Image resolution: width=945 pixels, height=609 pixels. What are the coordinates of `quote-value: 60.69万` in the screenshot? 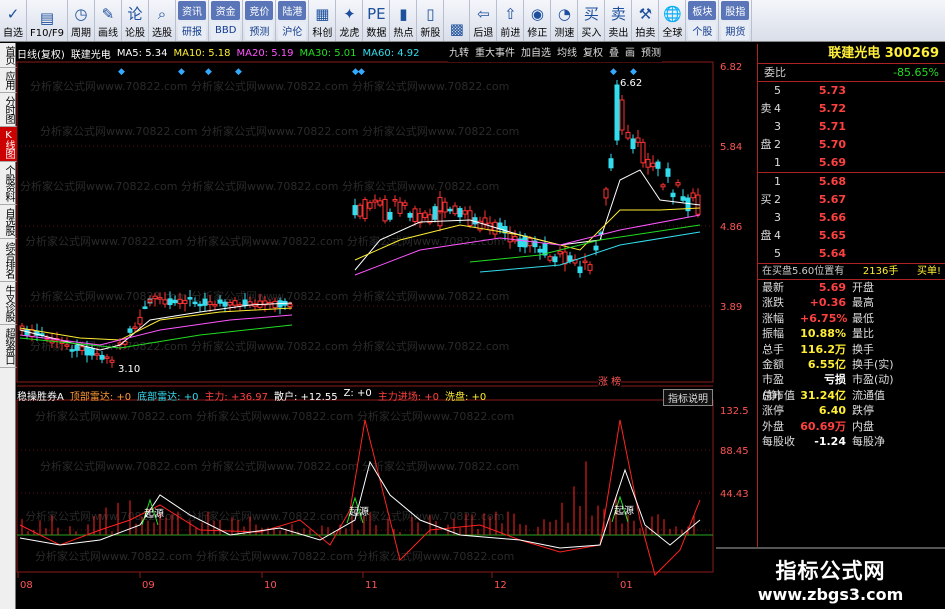 It's located at (823, 426).